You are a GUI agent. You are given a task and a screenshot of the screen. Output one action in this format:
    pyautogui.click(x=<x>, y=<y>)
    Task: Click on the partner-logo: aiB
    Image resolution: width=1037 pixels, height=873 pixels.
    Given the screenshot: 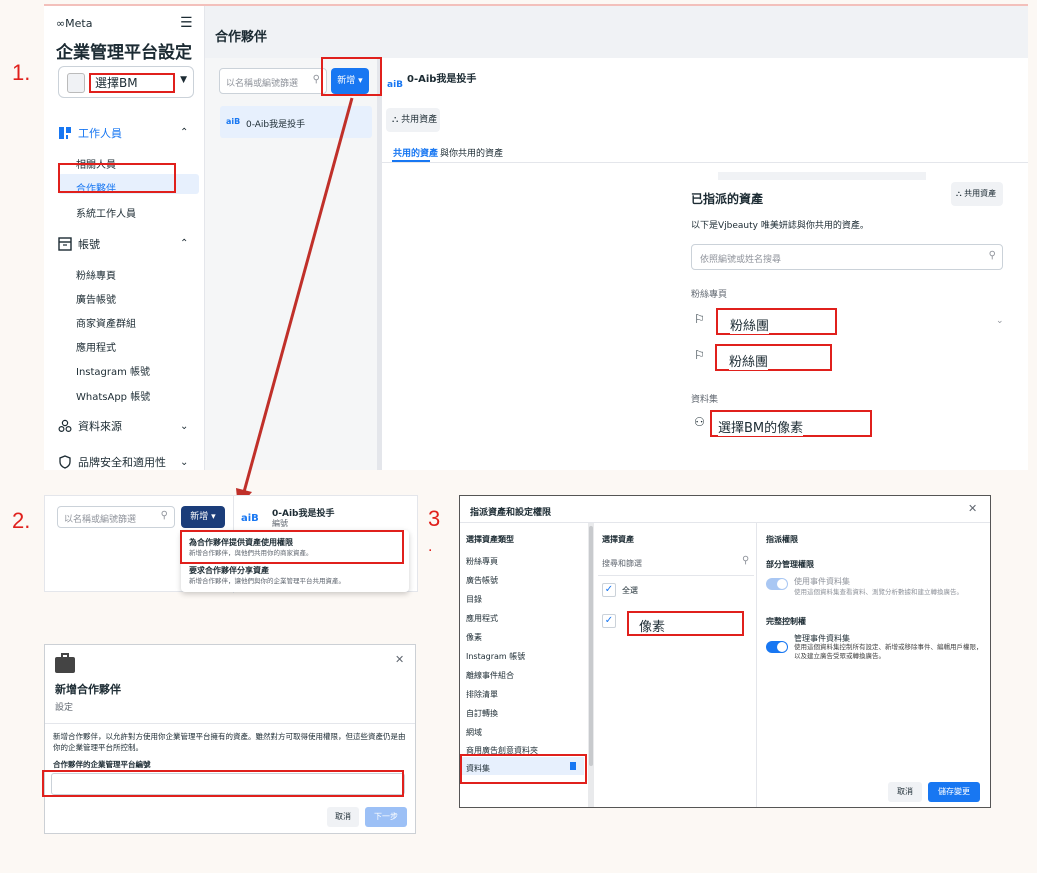 What is the action you would take?
    pyautogui.click(x=250, y=518)
    